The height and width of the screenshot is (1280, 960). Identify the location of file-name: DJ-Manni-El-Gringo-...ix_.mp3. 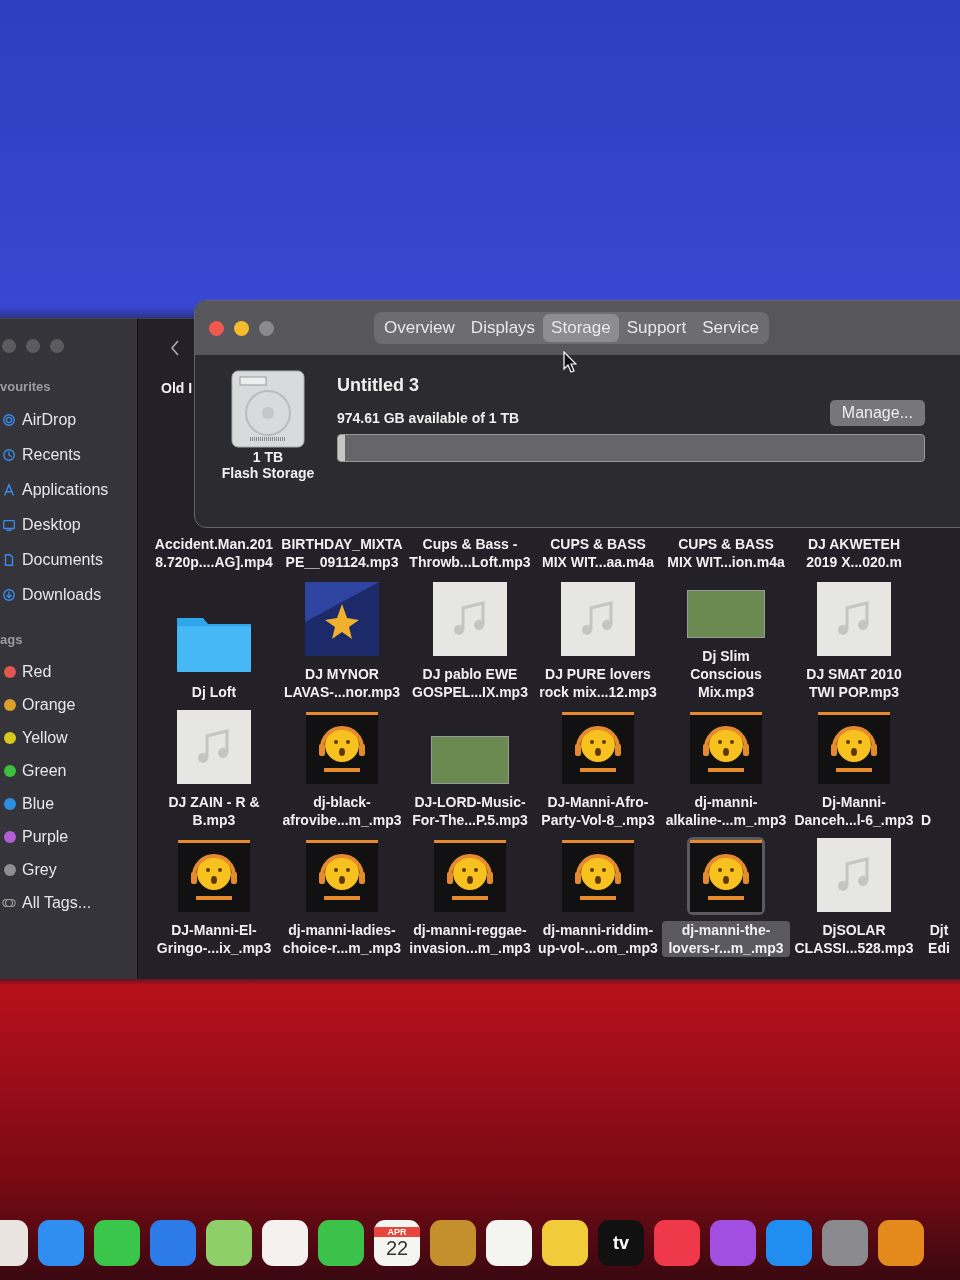
(214, 939).